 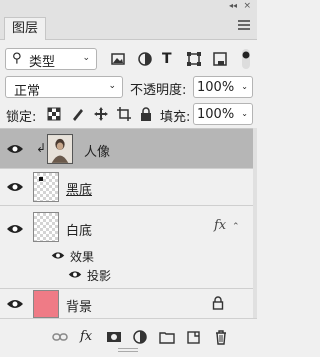 What do you see at coordinates (82, 257) in the screenshot?
I see `effects-label: 效果` at bounding box center [82, 257].